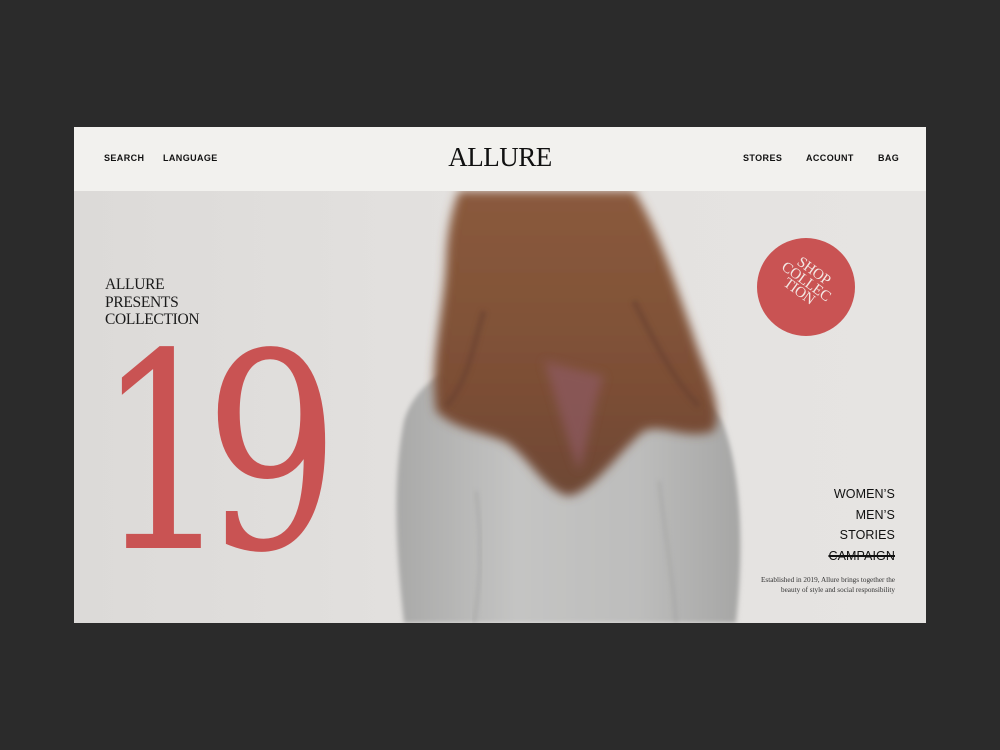  Describe the element at coordinates (888, 158) in the screenshot. I see `bag-link: BAG` at that location.